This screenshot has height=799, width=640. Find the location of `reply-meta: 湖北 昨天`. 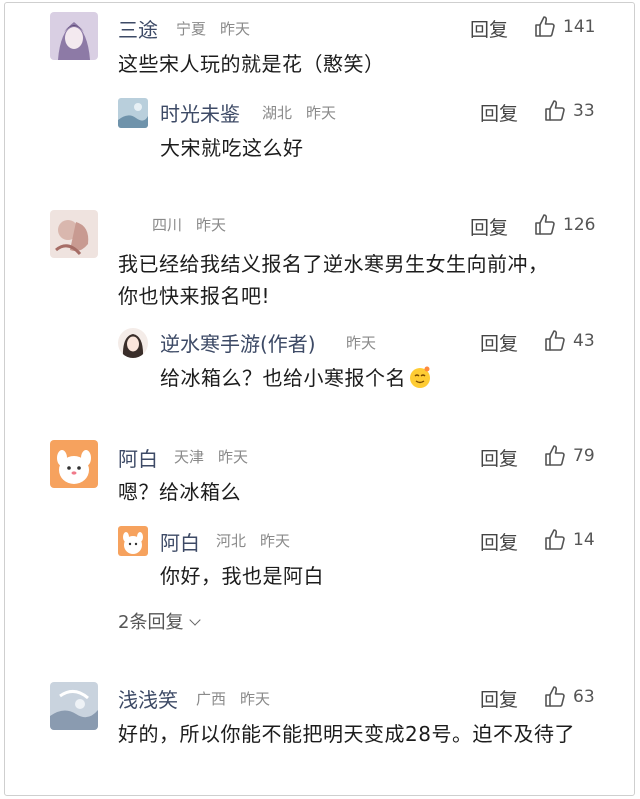

reply-meta: 湖北 昨天 is located at coordinates (299, 112).